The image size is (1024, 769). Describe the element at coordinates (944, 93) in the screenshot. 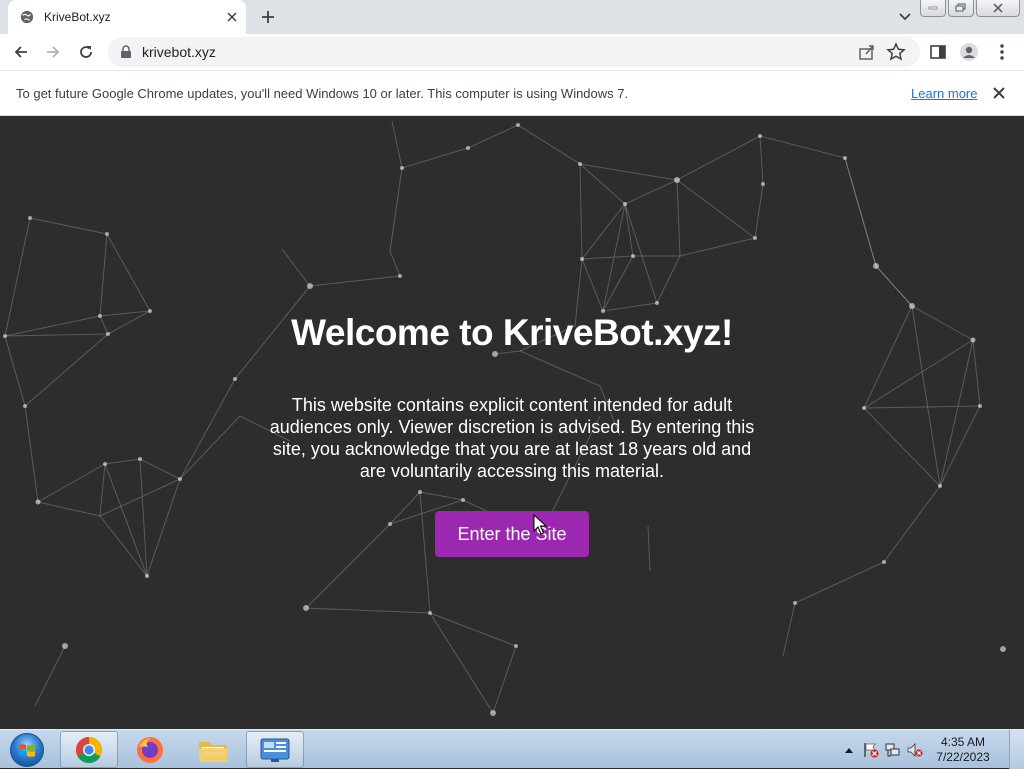

I see `learn-more-link: Learn more` at that location.